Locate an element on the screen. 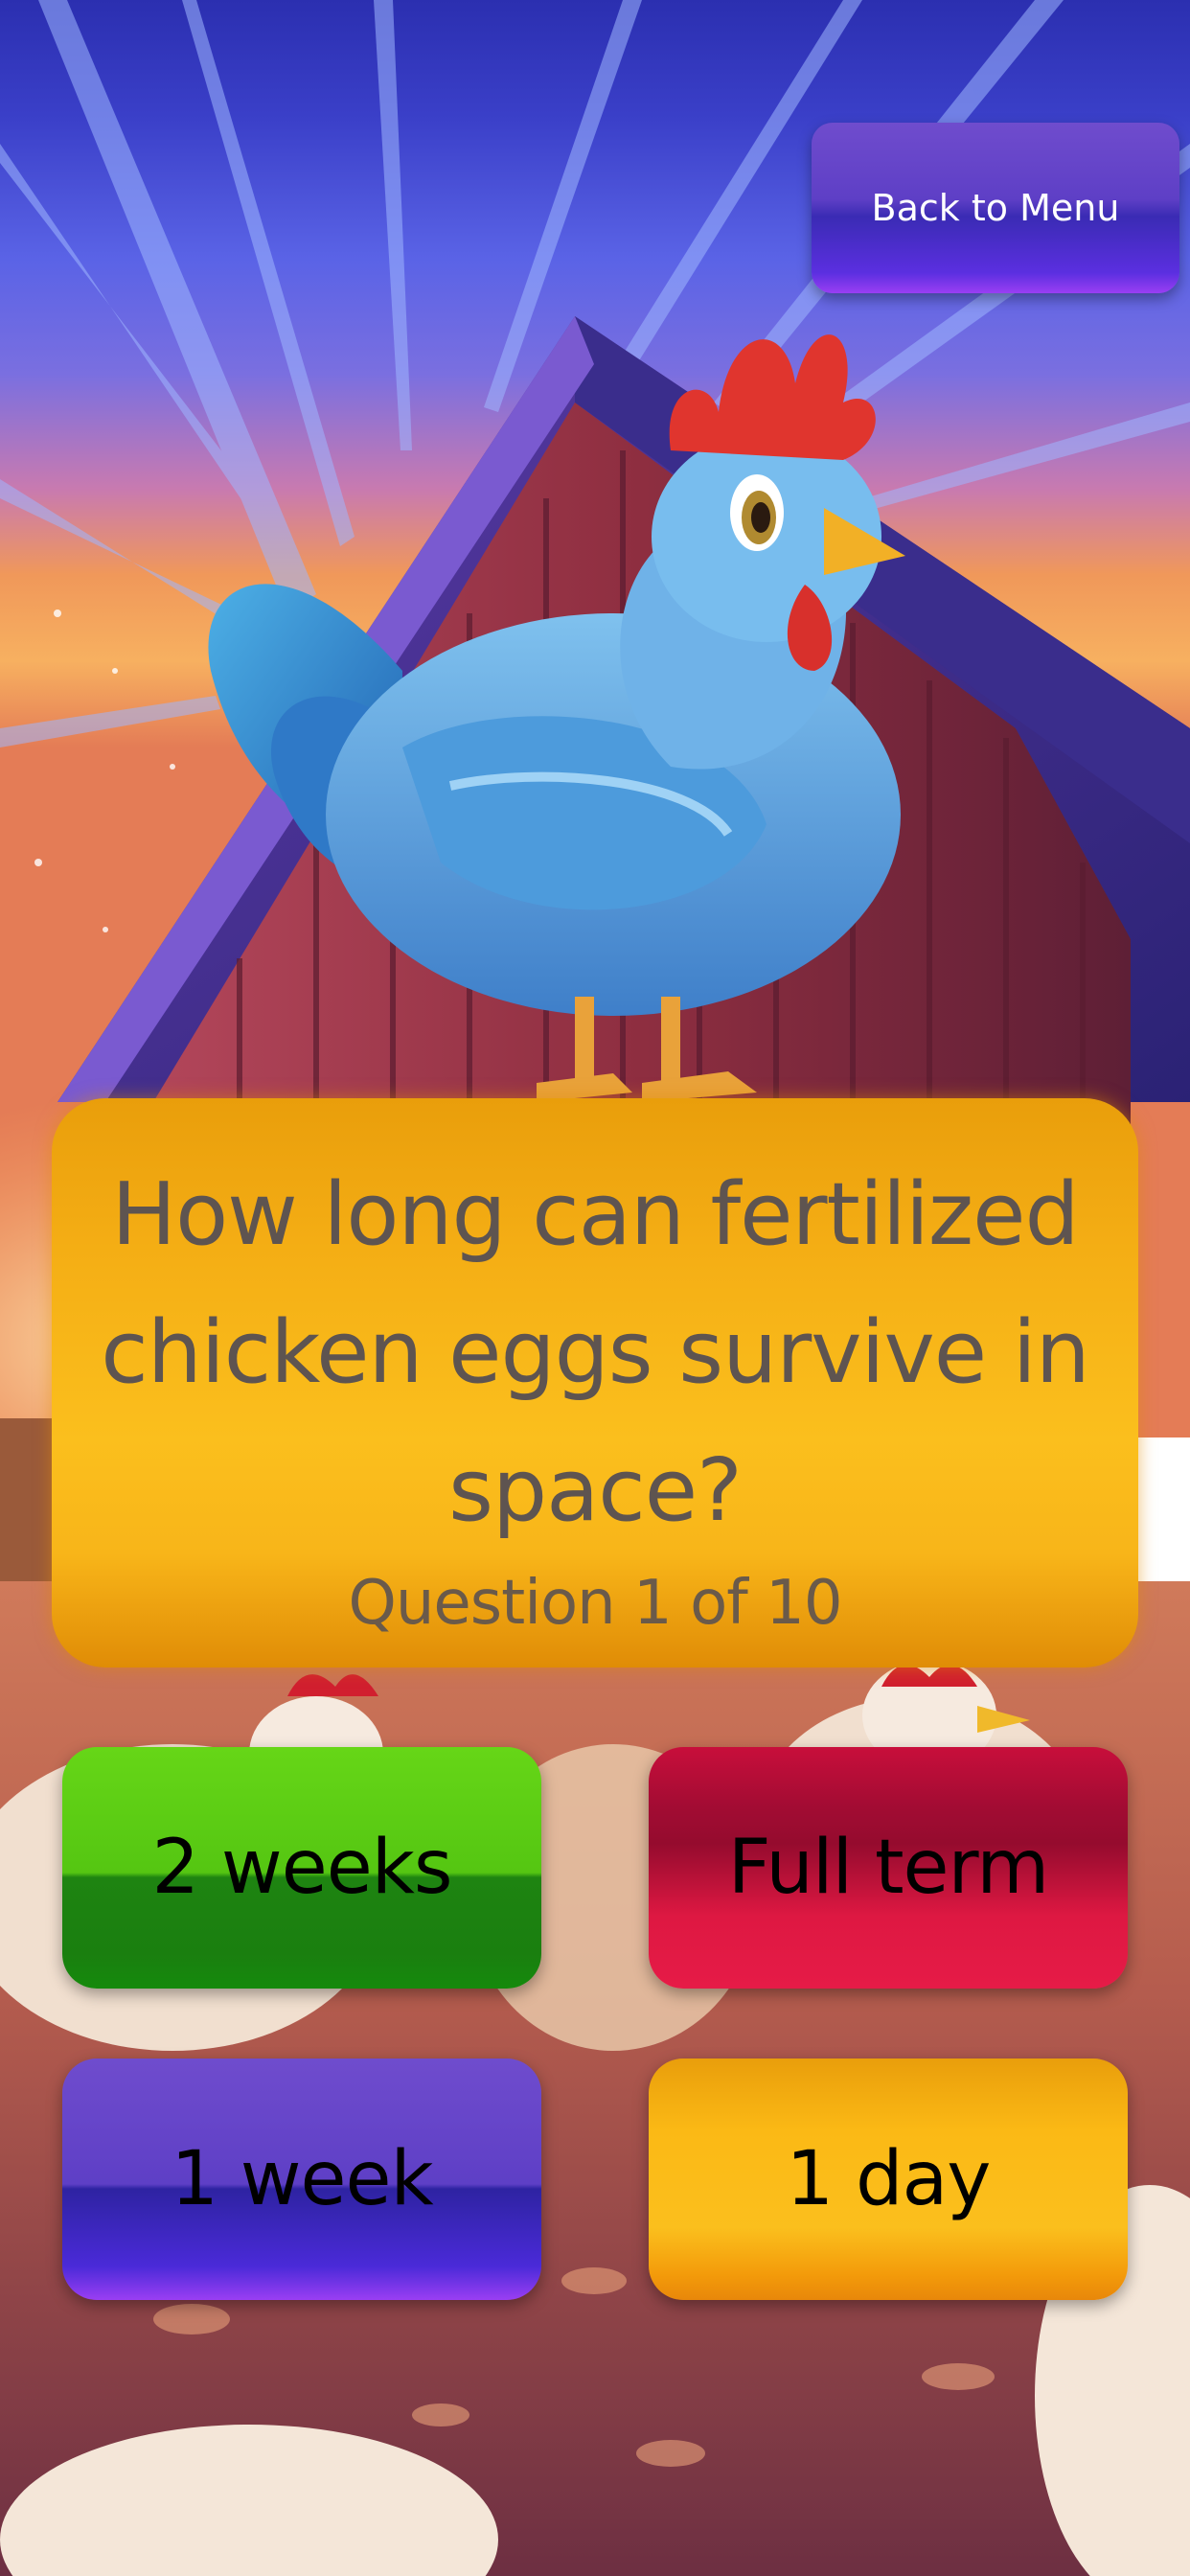  answer-button-3: 1 week is located at coordinates (302, 2179).